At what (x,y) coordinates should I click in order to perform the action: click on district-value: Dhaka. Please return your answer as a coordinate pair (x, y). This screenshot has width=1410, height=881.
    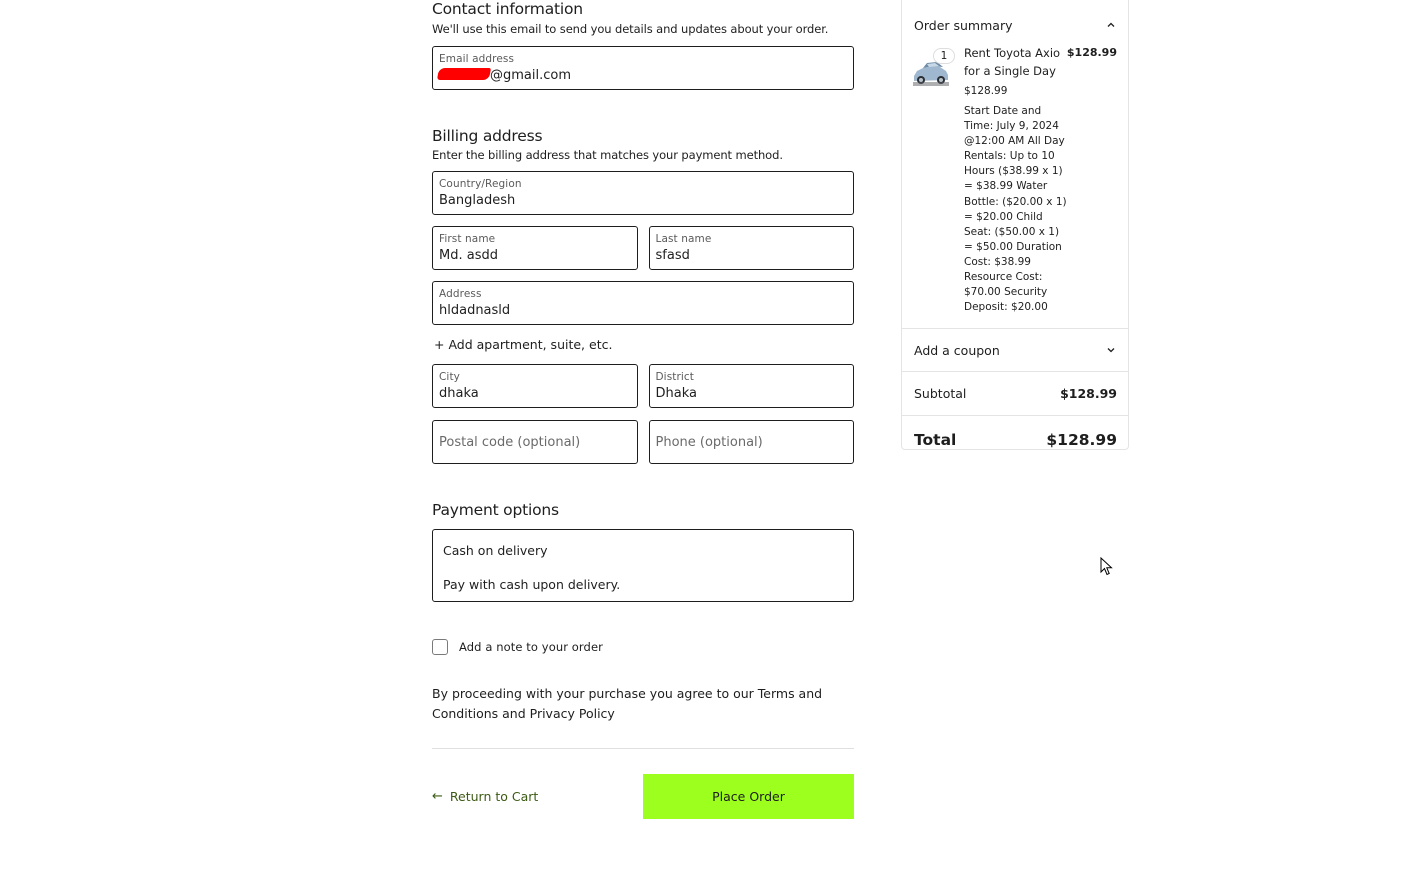
    Looking at the image, I should click on (676, 393).